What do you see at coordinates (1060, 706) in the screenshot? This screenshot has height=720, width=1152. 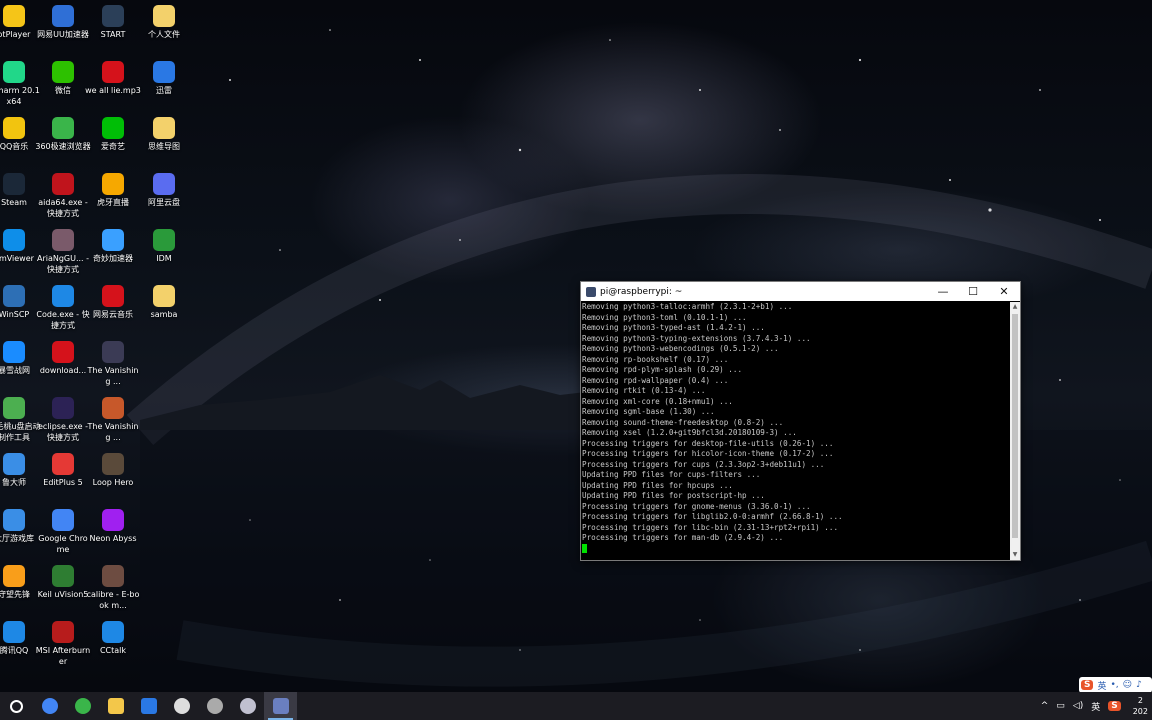 I see `network-icon: ▭` at bounding box center [1060, 706].